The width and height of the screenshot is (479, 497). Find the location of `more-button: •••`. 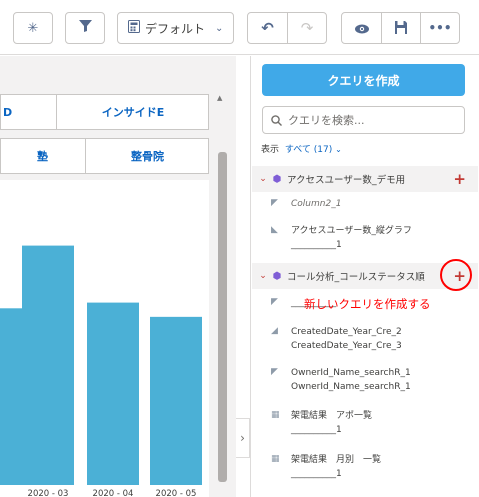

more-button: ••• is located at coordinates (439, 28).